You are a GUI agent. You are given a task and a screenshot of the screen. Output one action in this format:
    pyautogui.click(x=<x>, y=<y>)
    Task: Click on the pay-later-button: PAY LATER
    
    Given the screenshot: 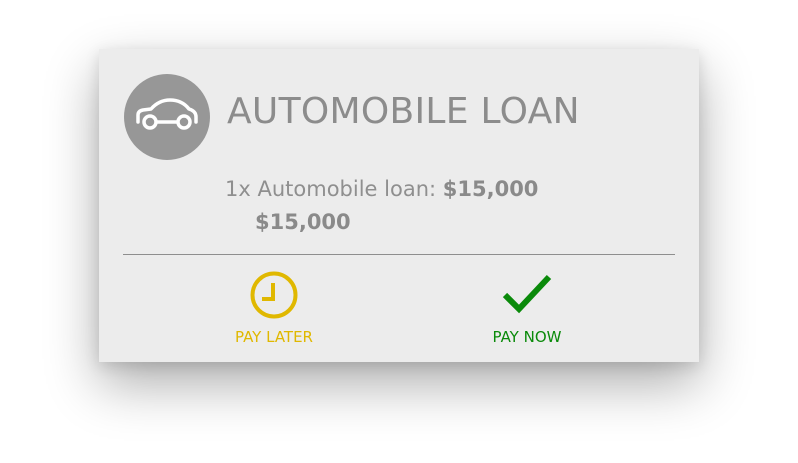 What is the action you would take?
    pyautogui.click(x=274, y=309)
    